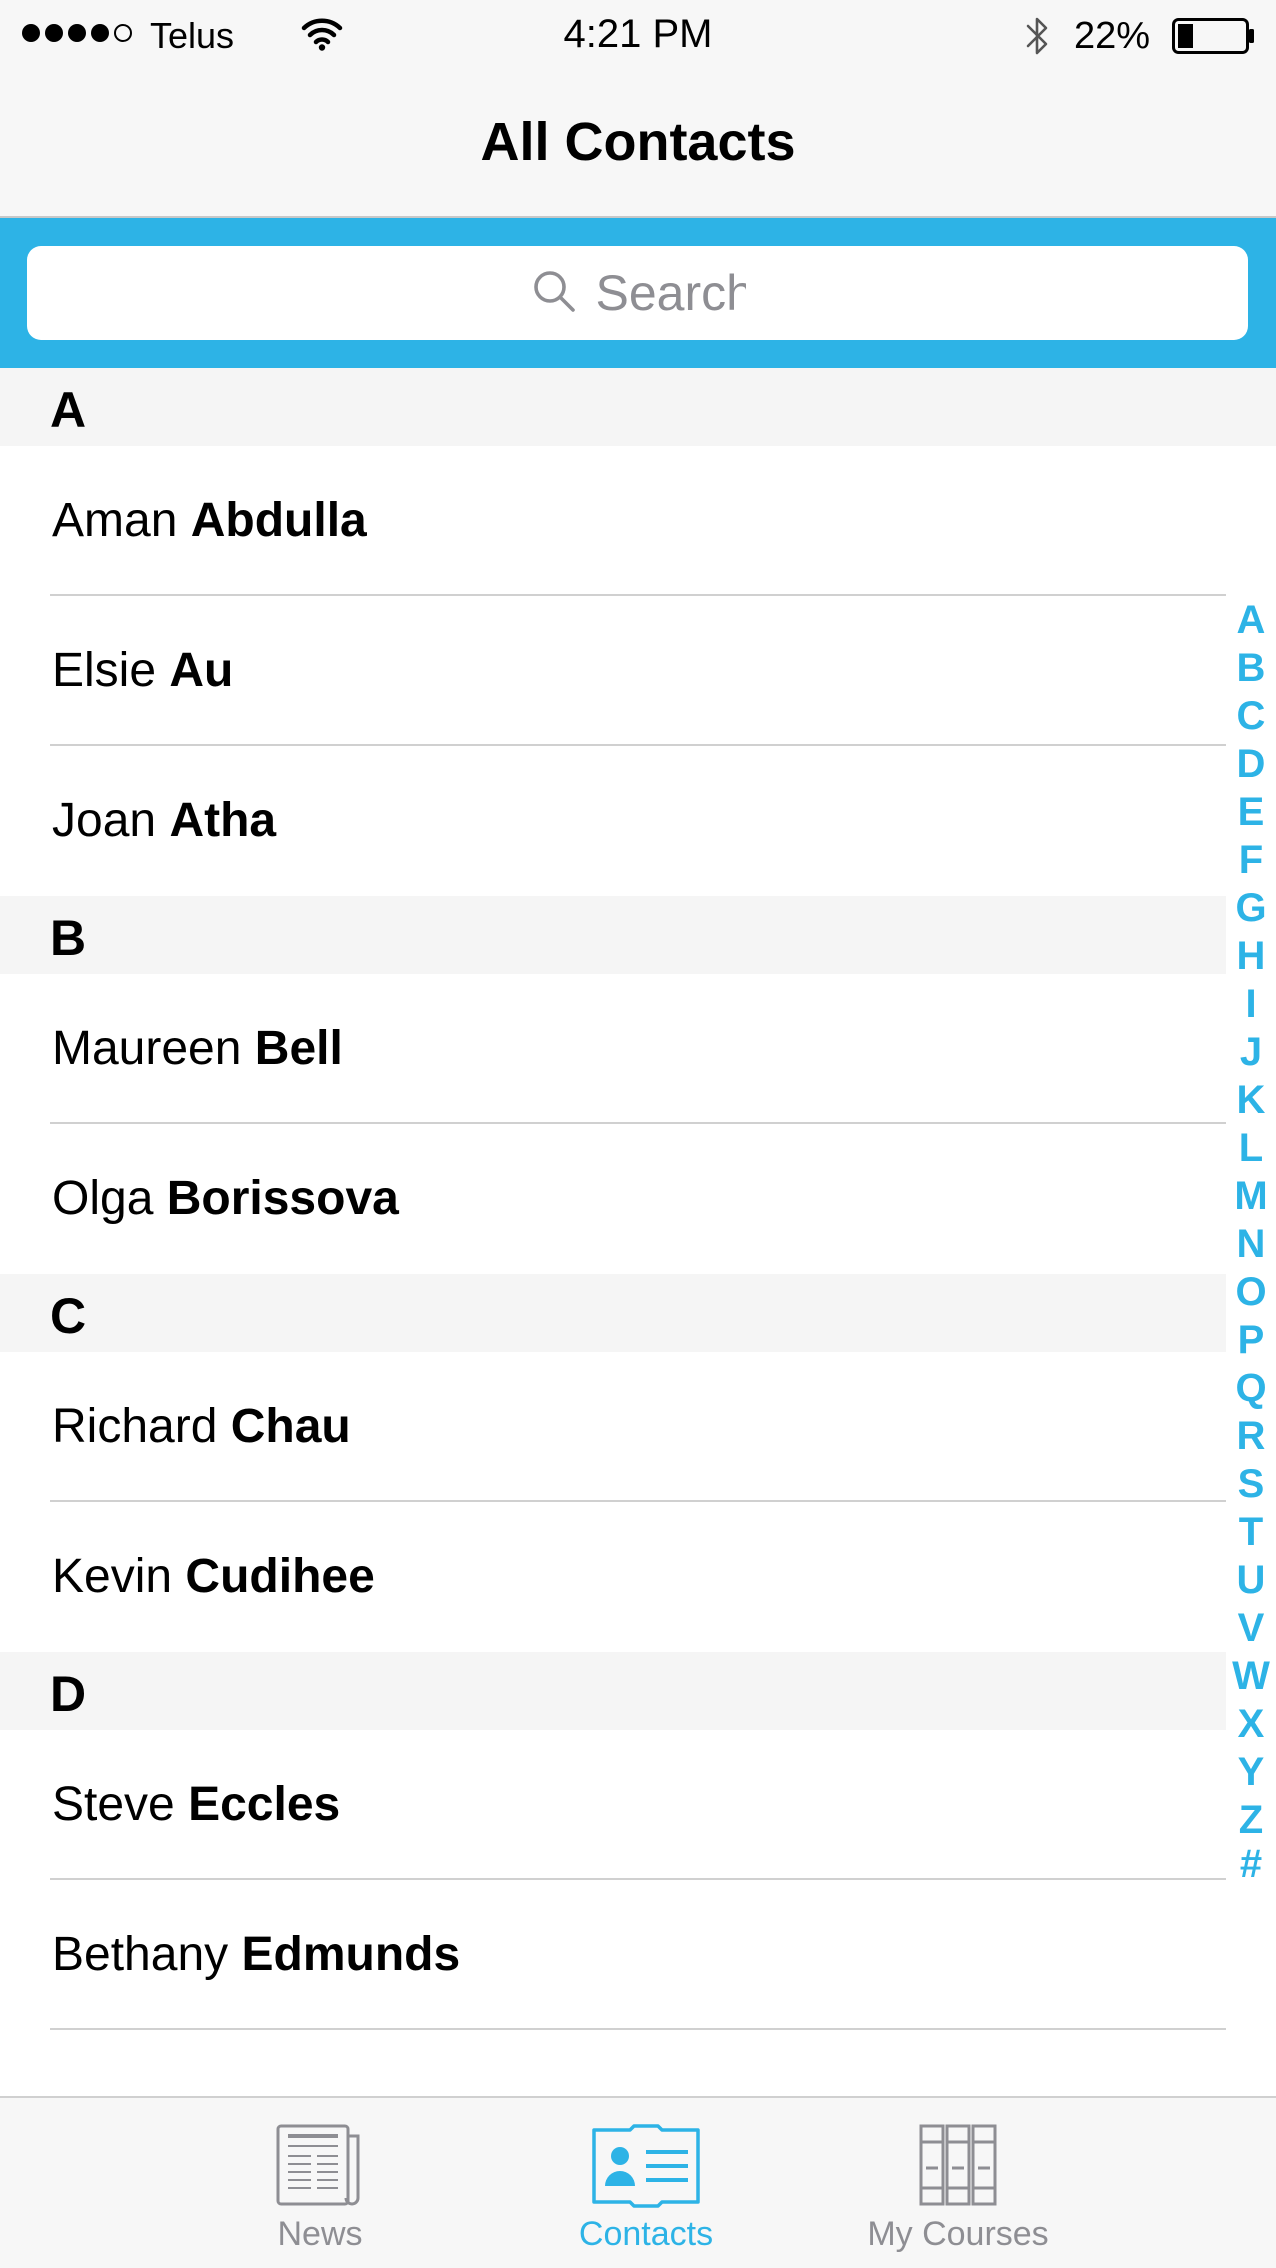  What do you see at coordinates (1251, 1052) in the screenshot?
I see `index-letter: J` at bounding box center [1251, 1052].